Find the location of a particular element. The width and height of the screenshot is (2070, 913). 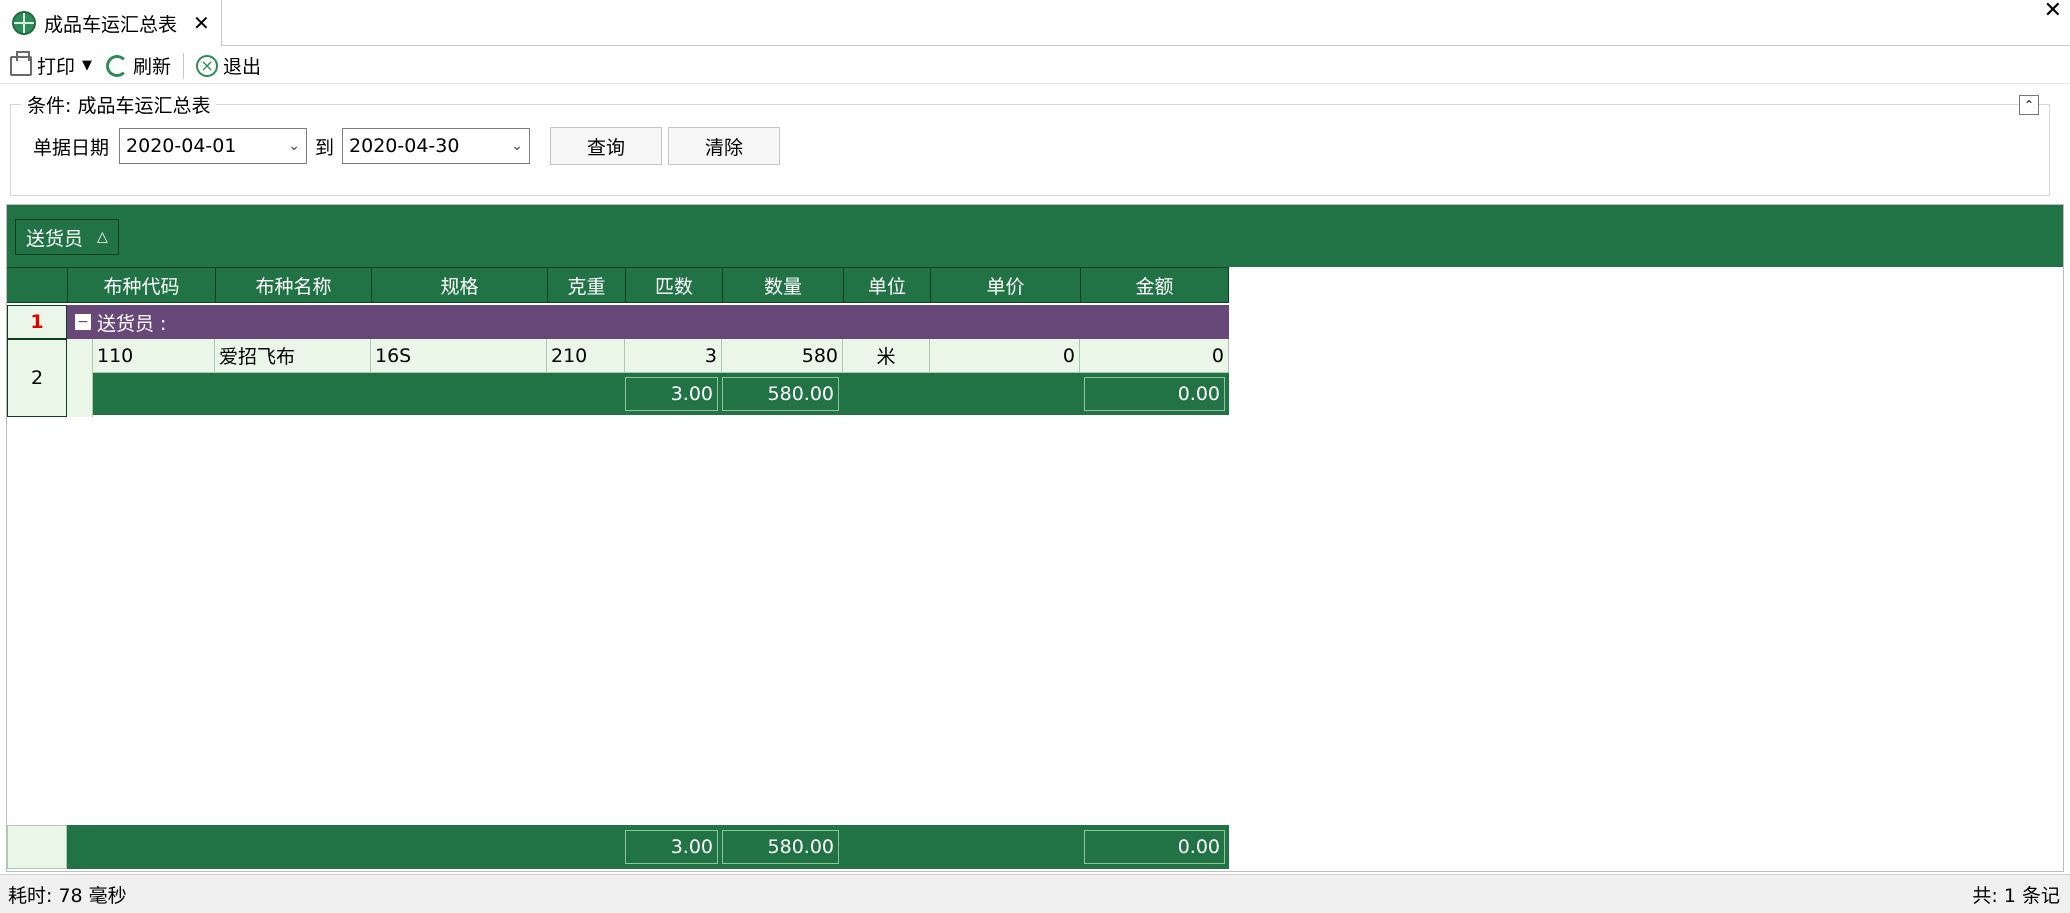

group-panel: 送货员 △ is located at coordinates (1035, 236).